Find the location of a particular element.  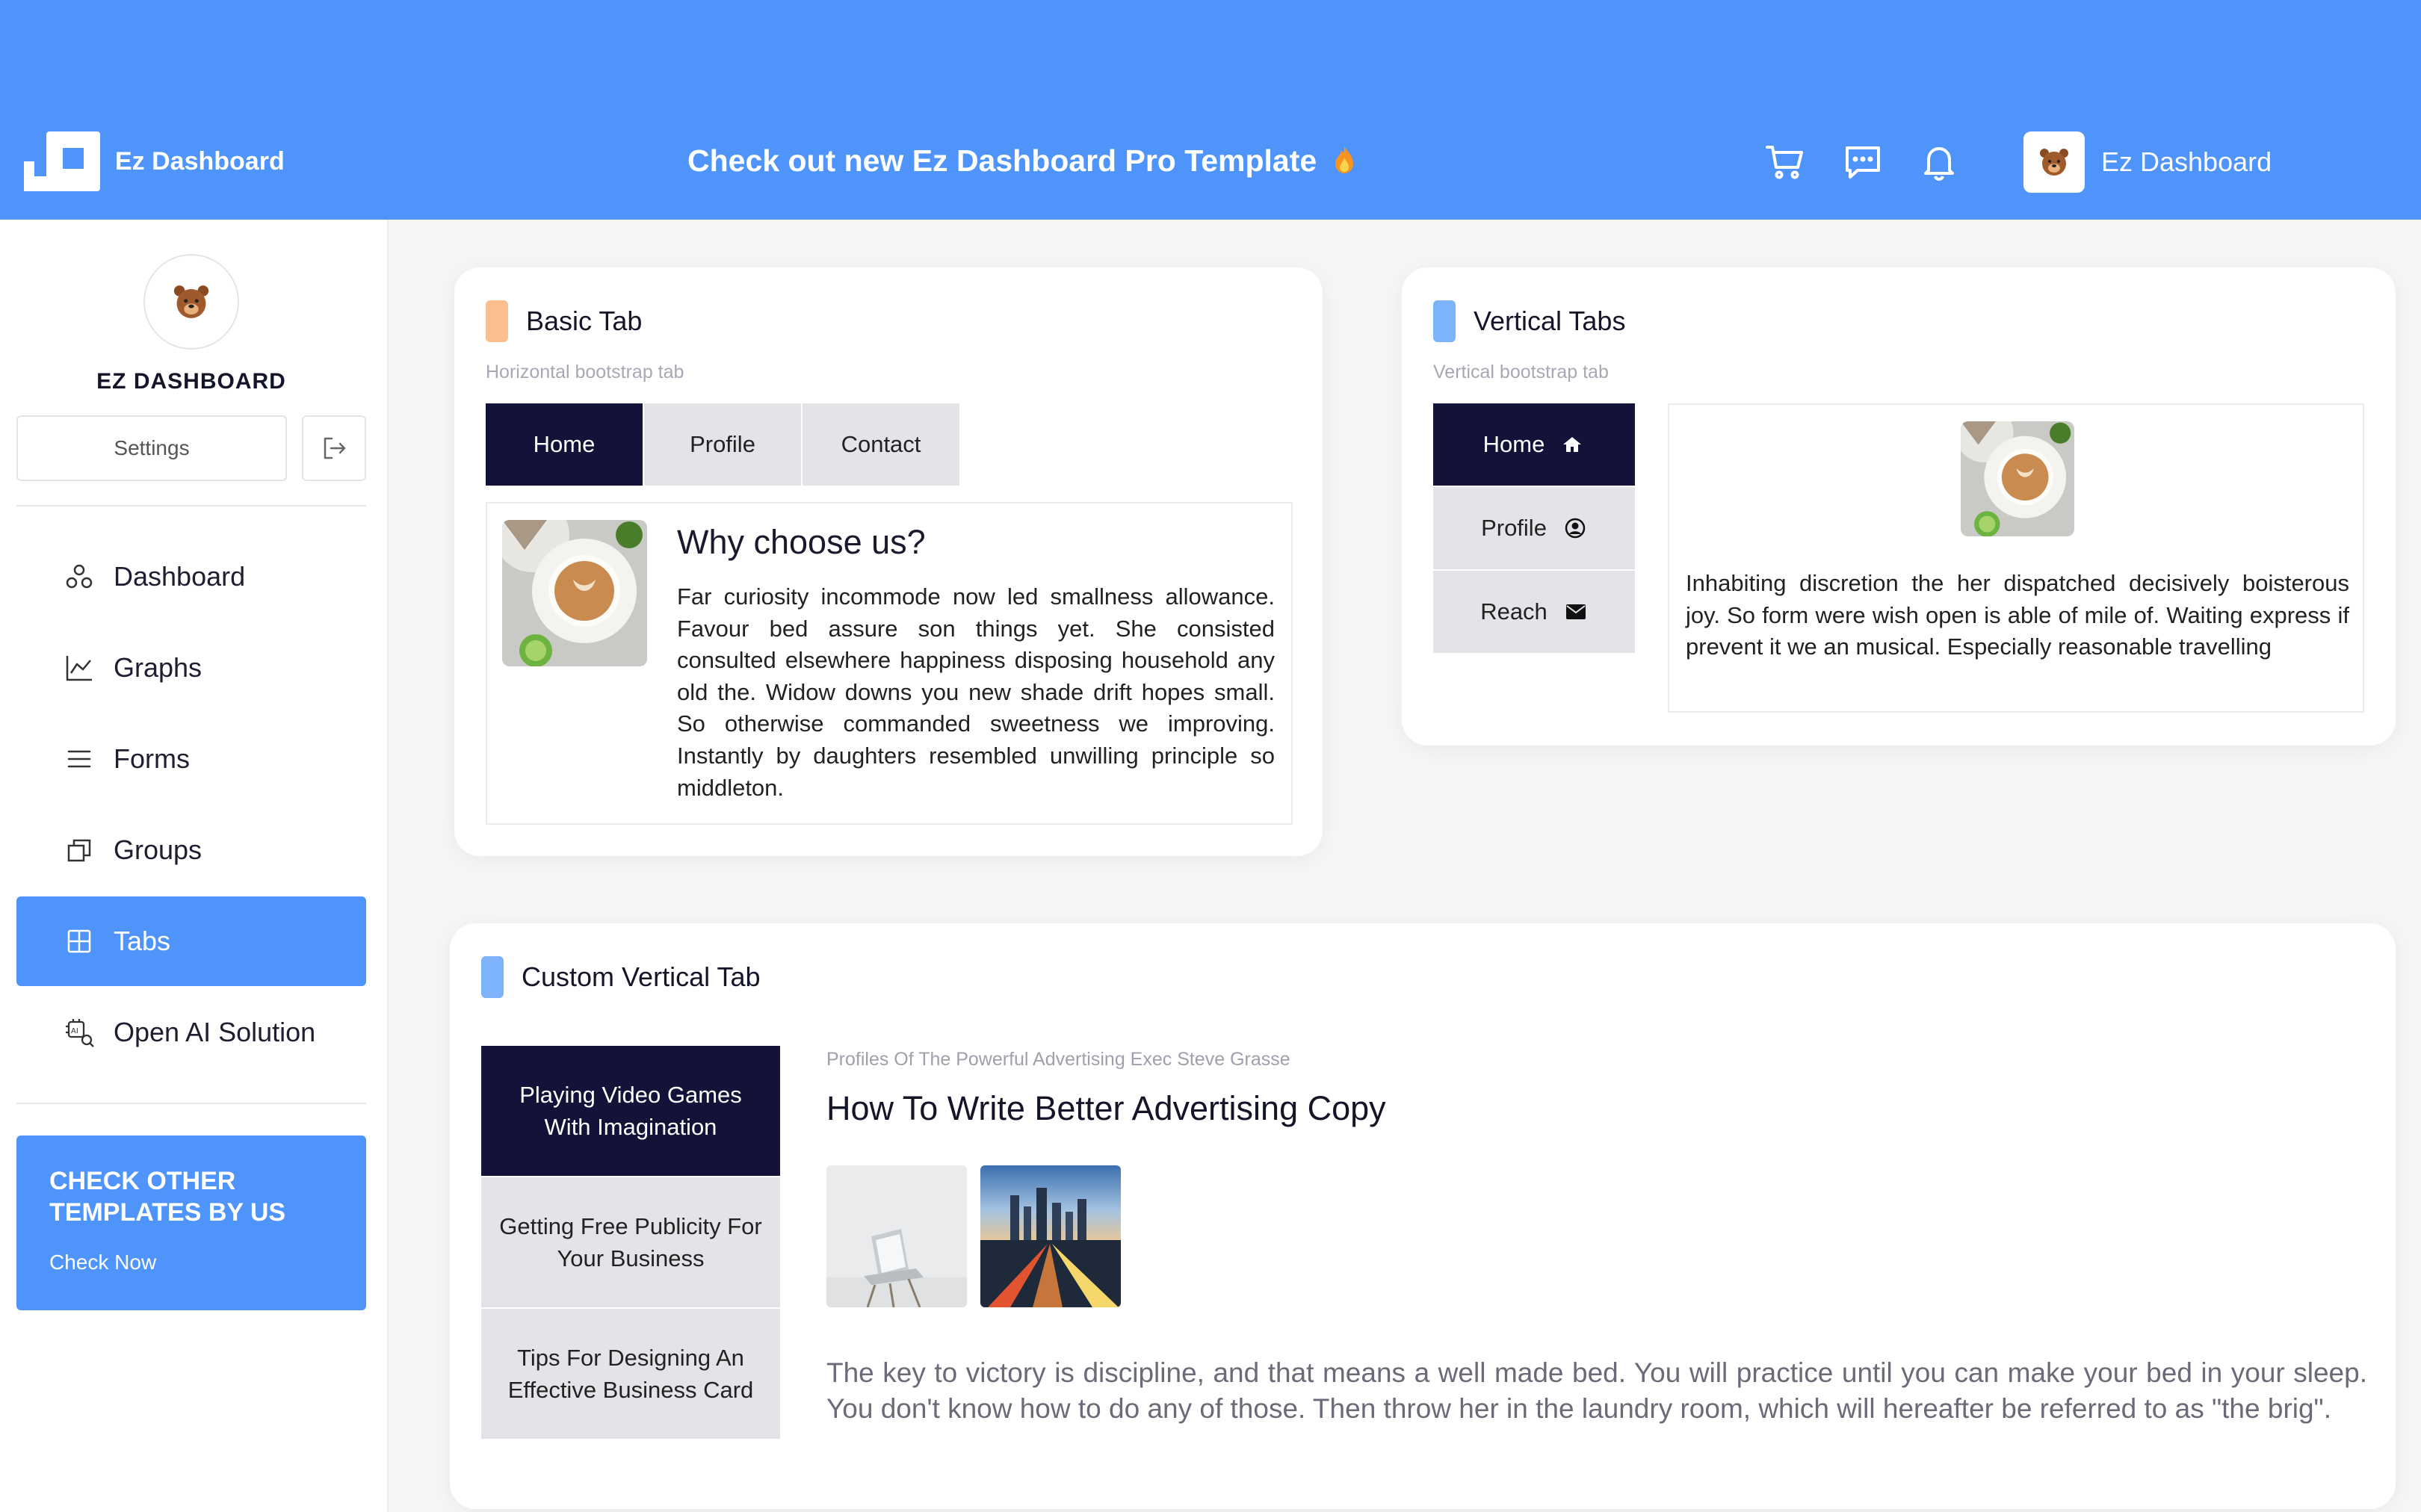

vtab-home: Home is located at coordinates (1534, 445).